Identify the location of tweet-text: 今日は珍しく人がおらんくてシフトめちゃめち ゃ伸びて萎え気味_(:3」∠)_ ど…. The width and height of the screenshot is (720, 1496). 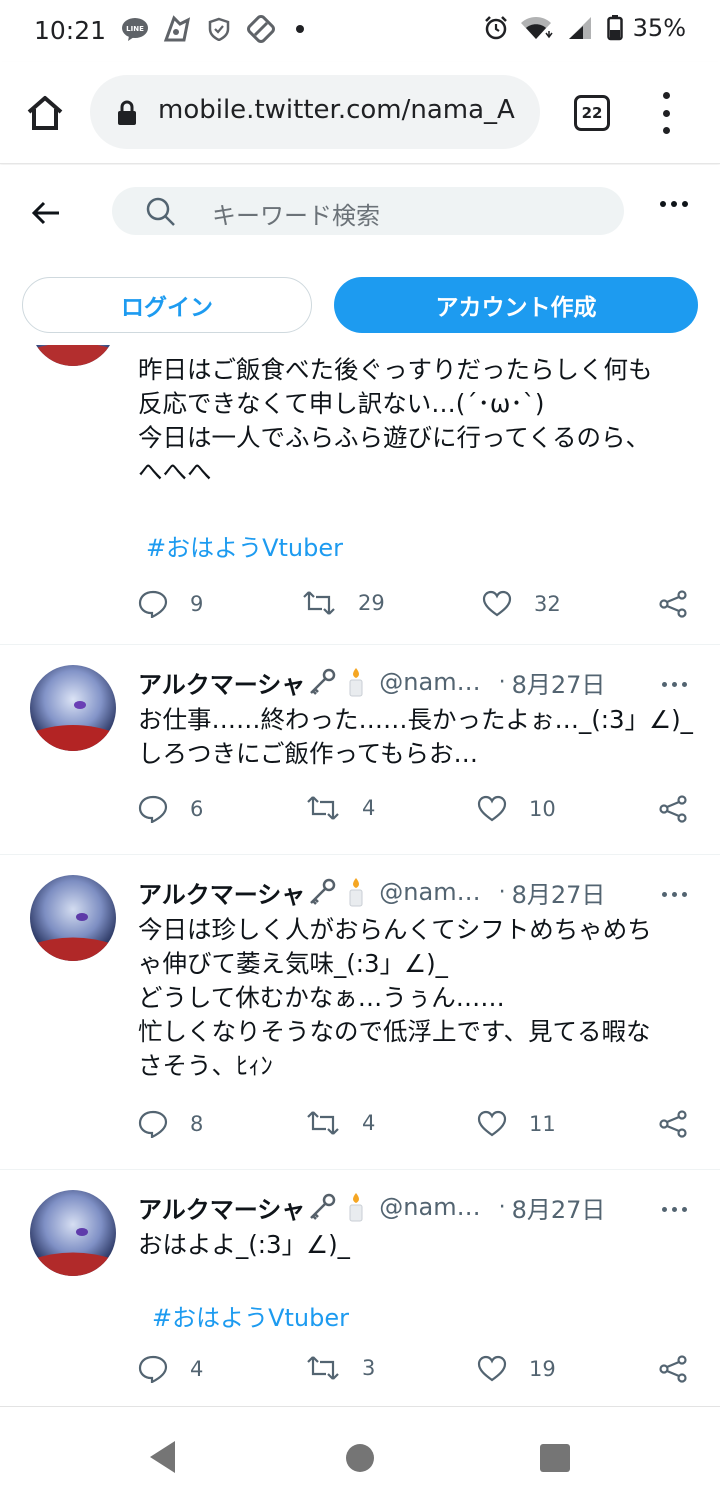
(395, 997).